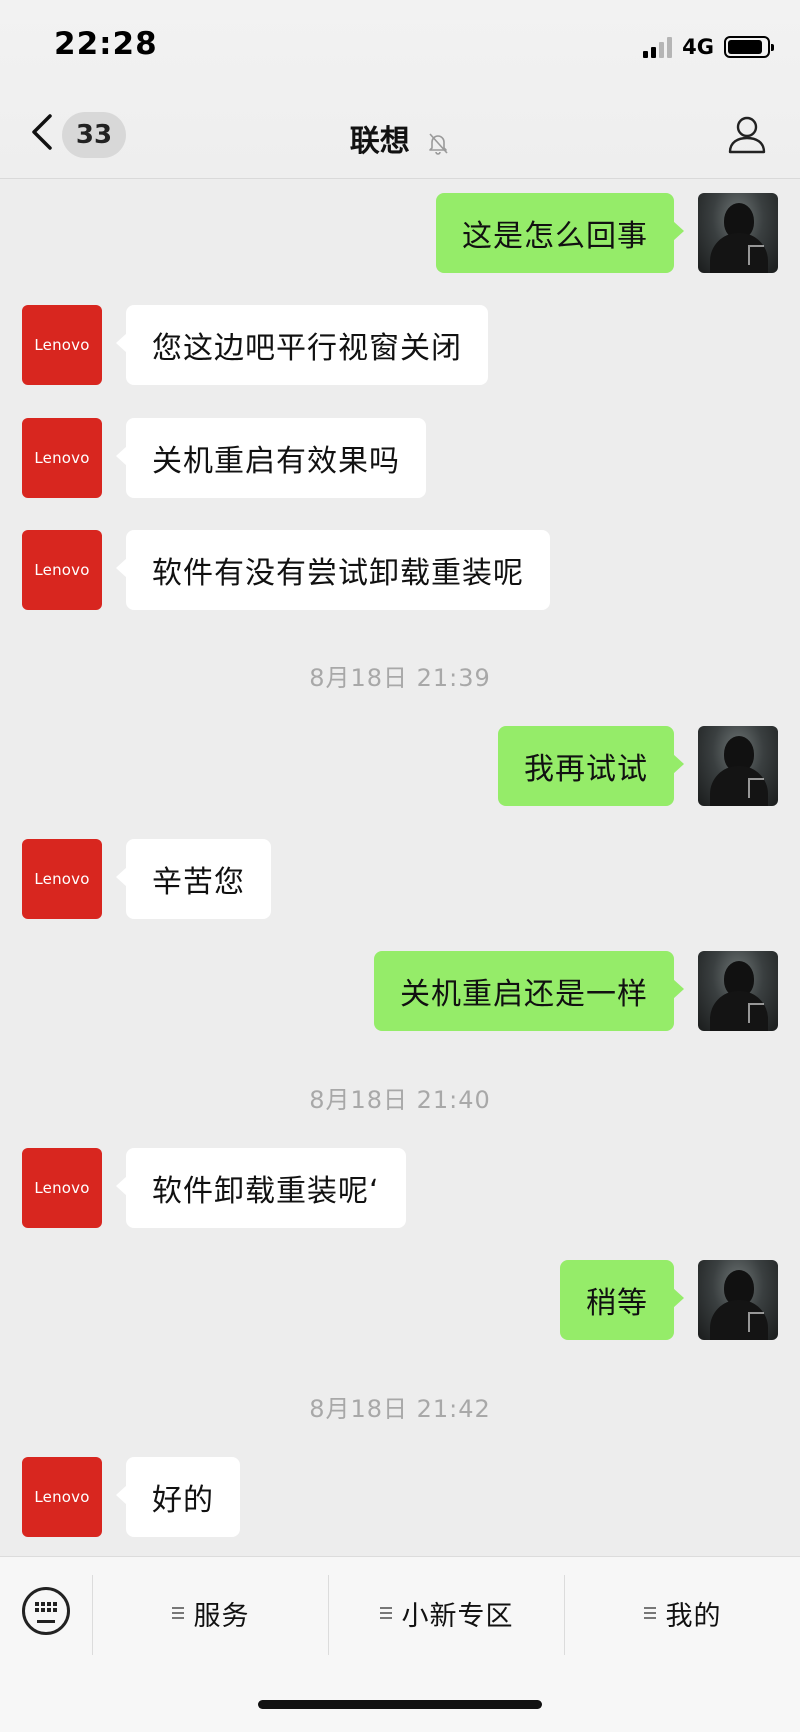 The width and height of the screenshot is (800, 1732). I want to click on message-bubble: 您这边吧平行视窗关闭, so click(302, 345).